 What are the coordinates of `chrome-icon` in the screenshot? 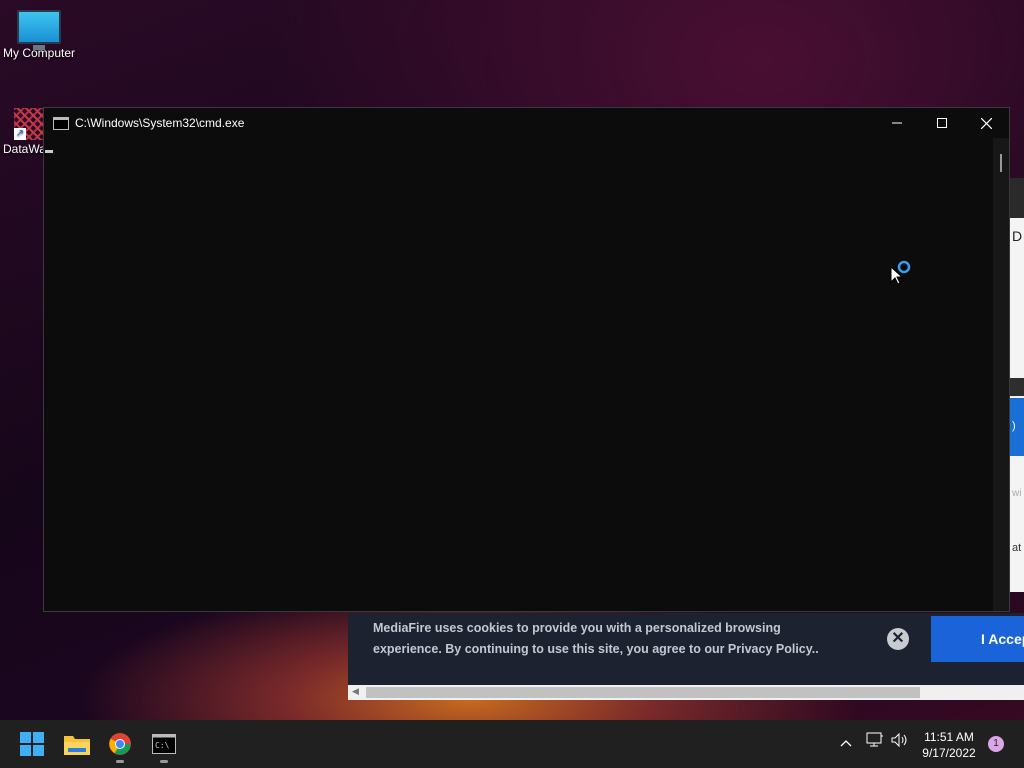 It's located at (120, 744).